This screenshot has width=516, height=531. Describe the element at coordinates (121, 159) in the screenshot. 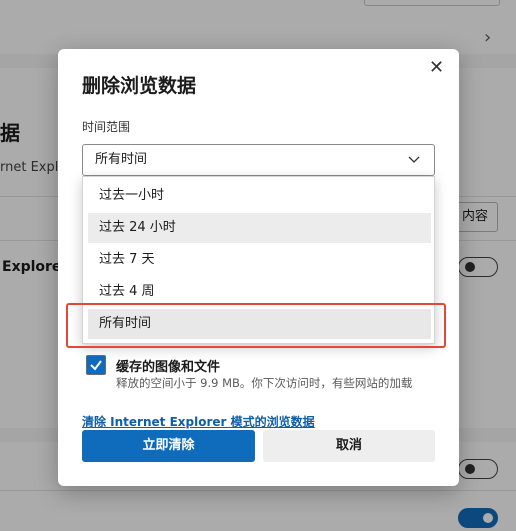

I see `time-range-value: 所有时间` at that location.